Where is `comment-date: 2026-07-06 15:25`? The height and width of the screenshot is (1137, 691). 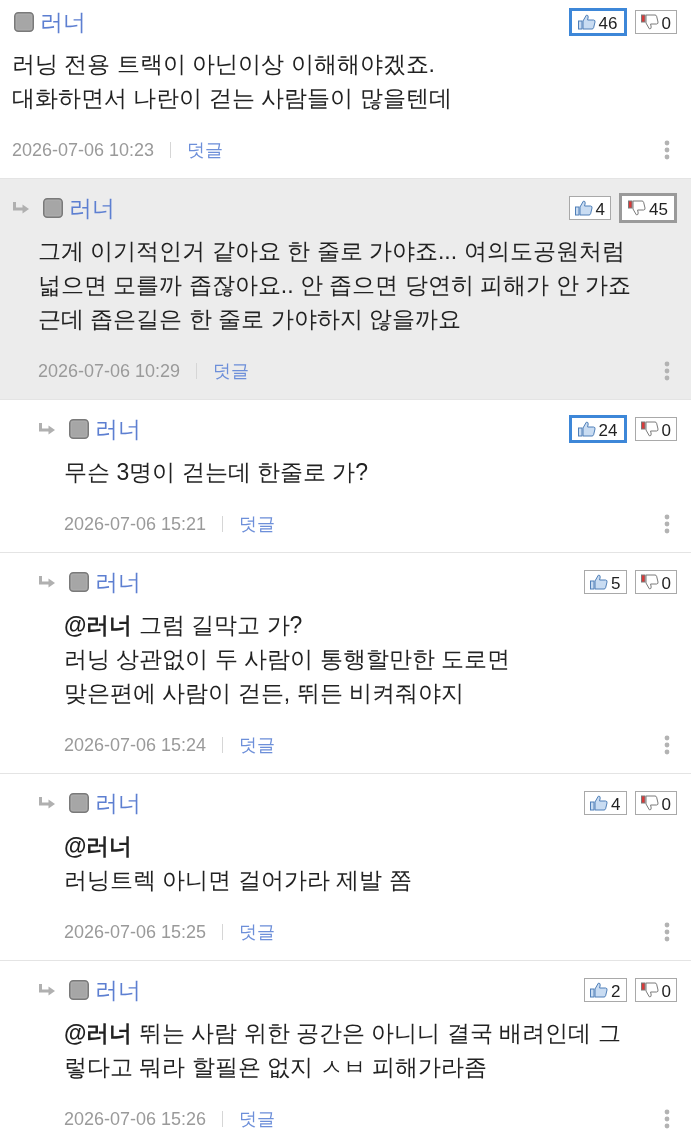
comment-date: 2026-07-06 15:25 is located at coordinates (135, 932).